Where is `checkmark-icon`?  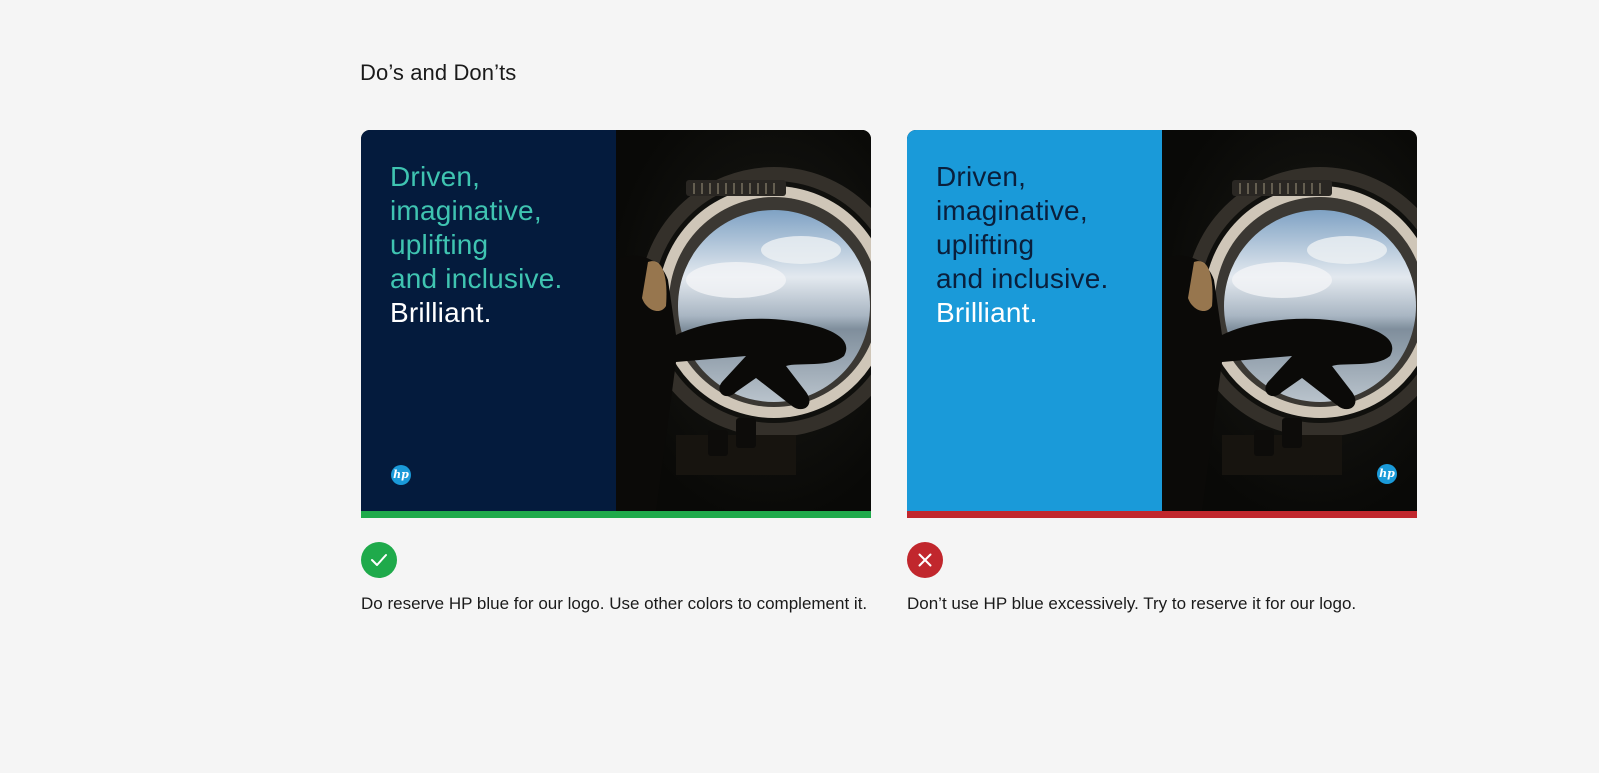
checkmark-icon is located at coordinates (379, 560).